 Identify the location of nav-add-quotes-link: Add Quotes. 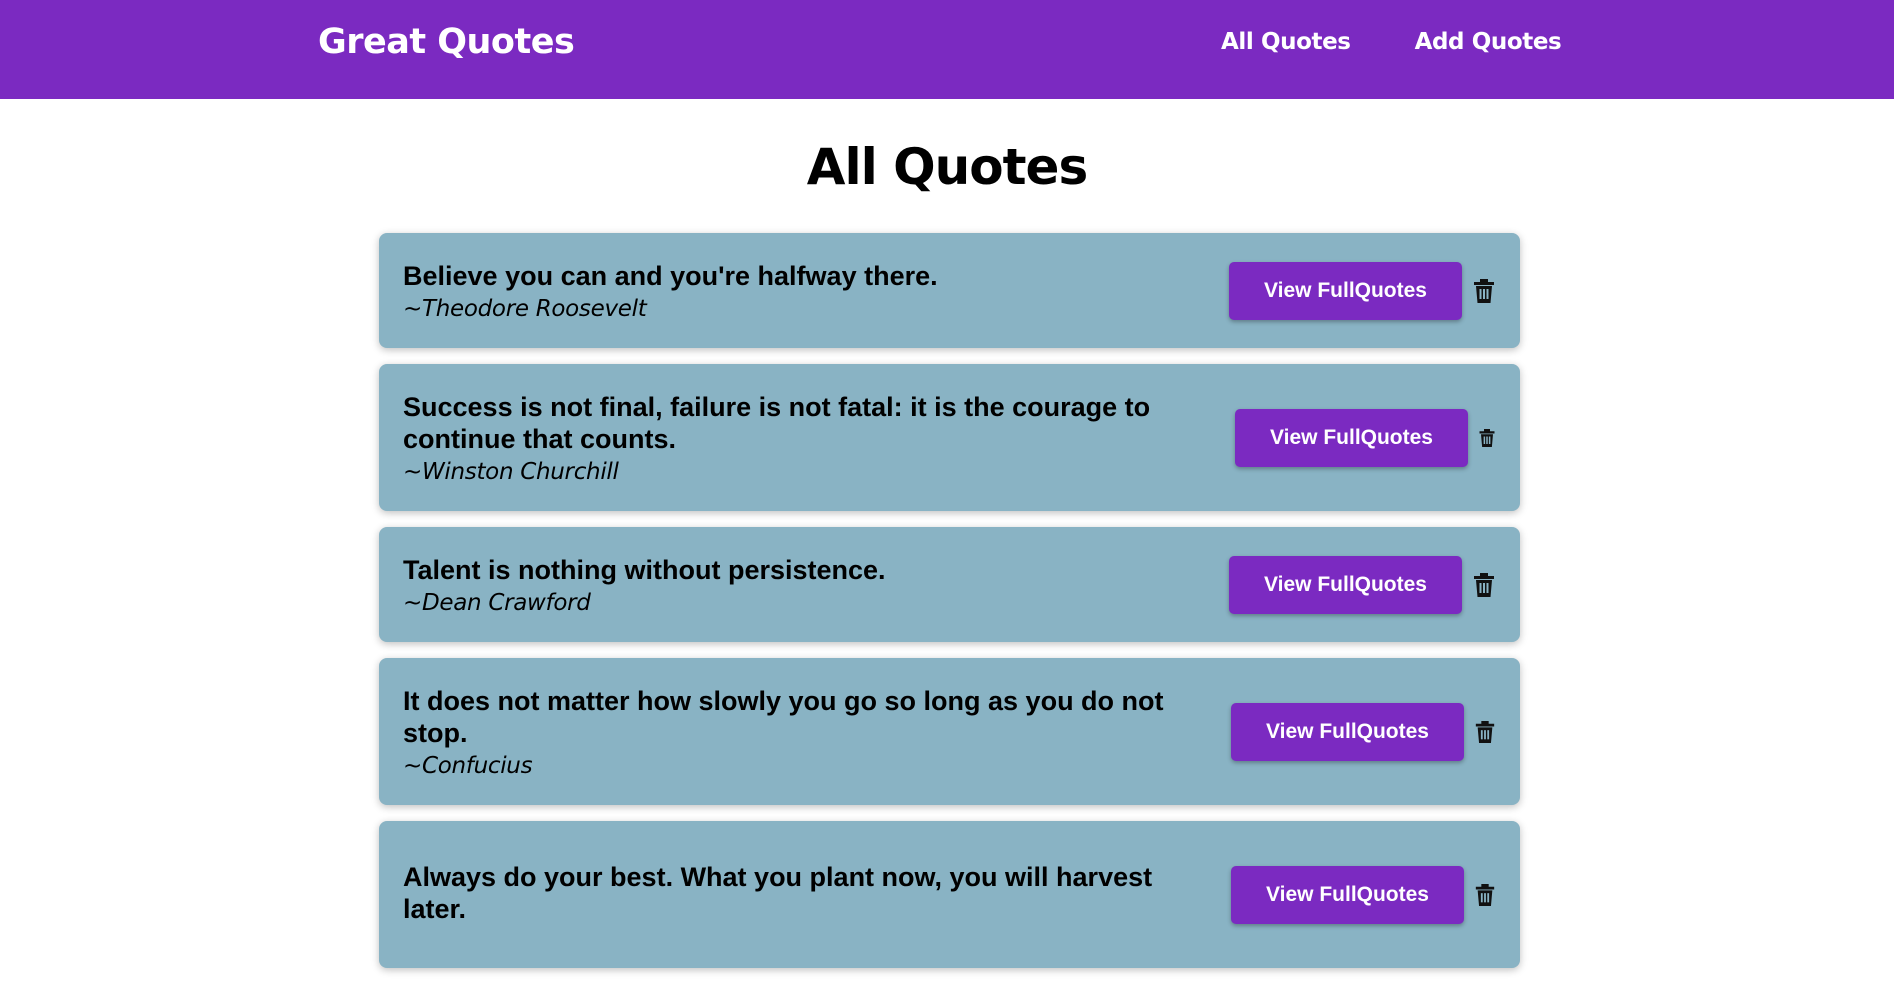
(1488, 42).